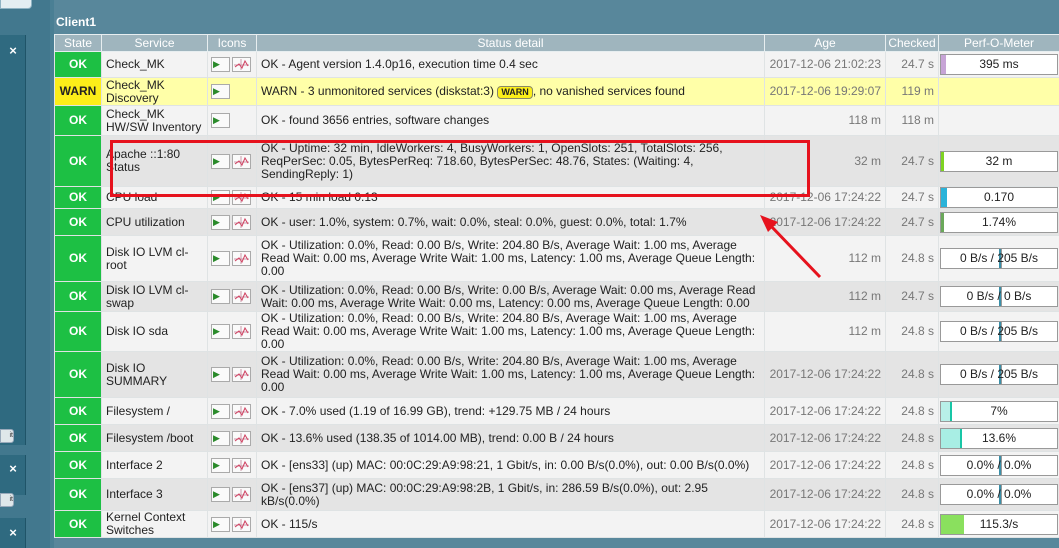  I want to click on last-checked: 119 m, so click(912, 91).